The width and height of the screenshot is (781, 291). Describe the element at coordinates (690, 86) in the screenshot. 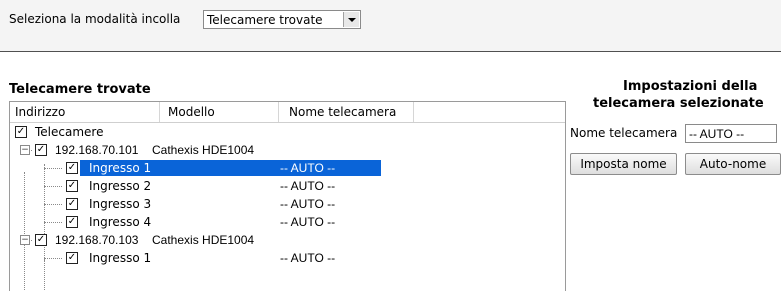

I see `settings-title-line1: Impostazioni della` at that location.